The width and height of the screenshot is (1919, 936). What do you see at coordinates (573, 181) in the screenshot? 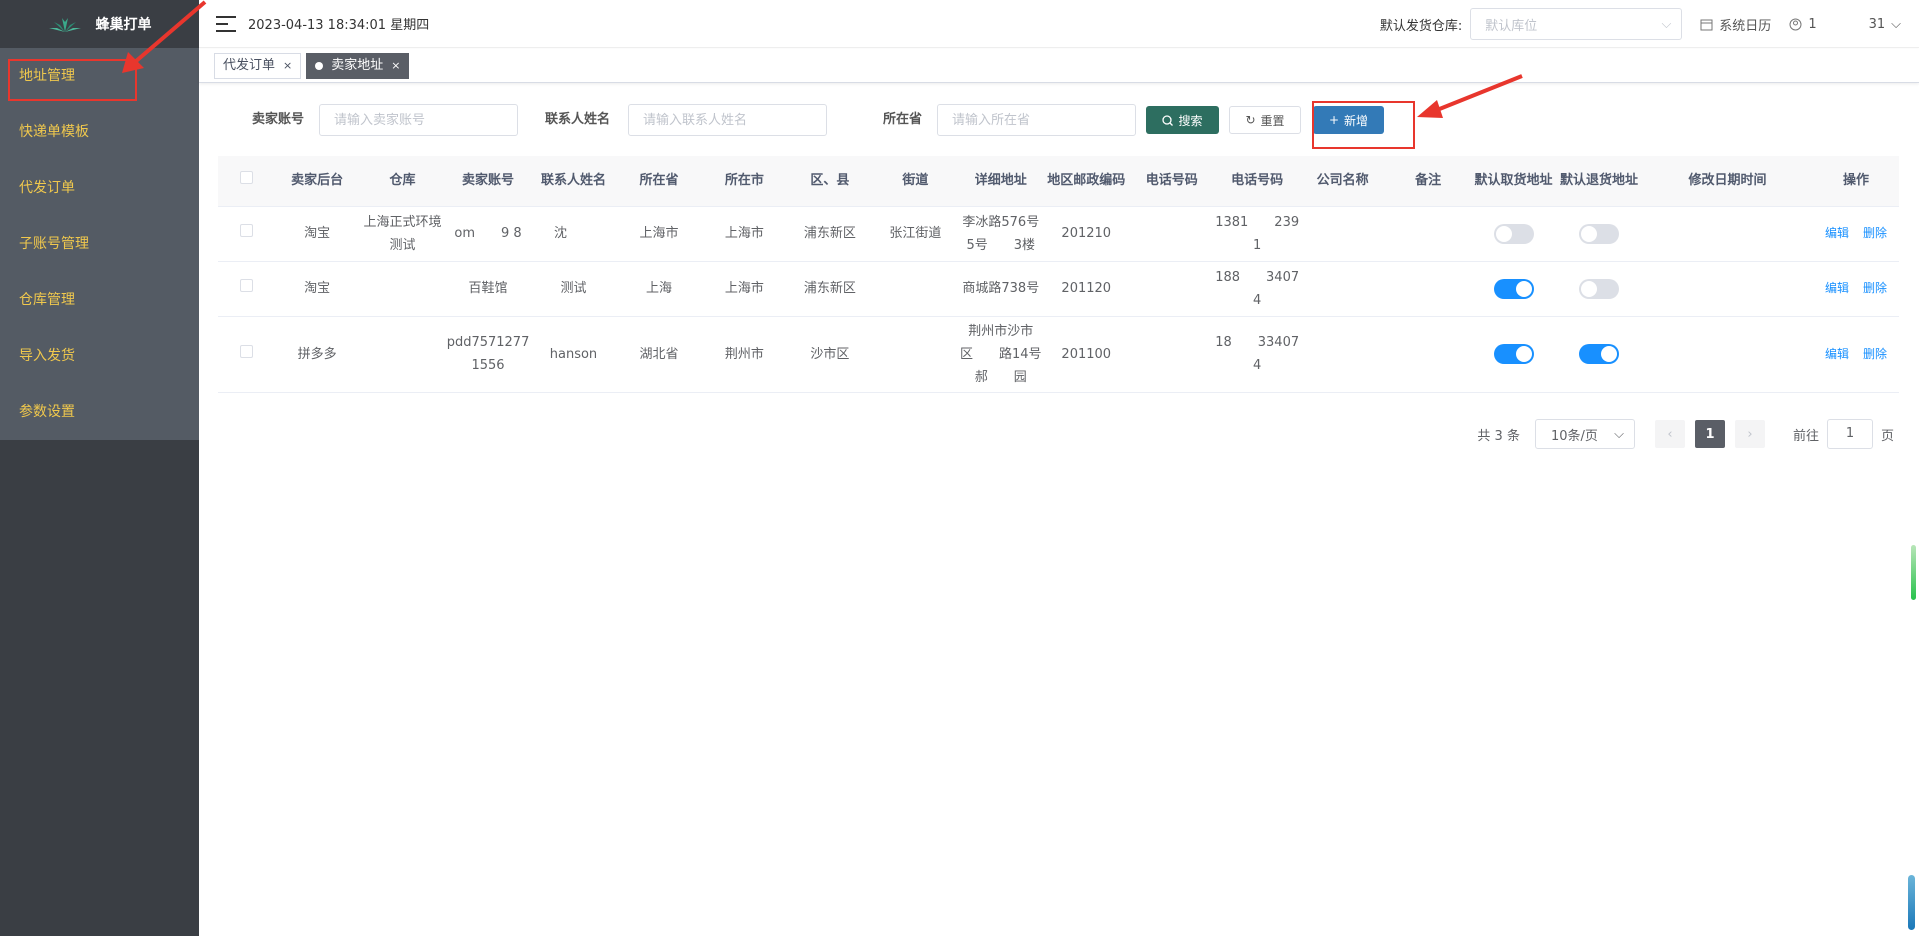
I see `column-header: 联系人姓名` at bounding box center [573, 181].